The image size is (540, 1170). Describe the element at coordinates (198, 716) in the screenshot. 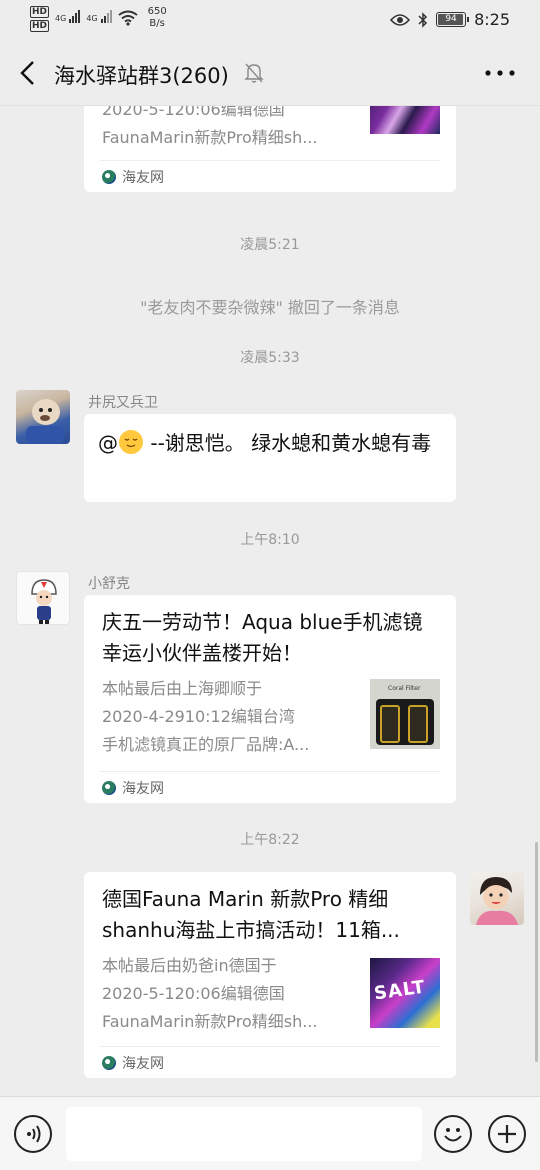

I see `card-description-line: 2020-4-2910:12编辑台湾` at that location.